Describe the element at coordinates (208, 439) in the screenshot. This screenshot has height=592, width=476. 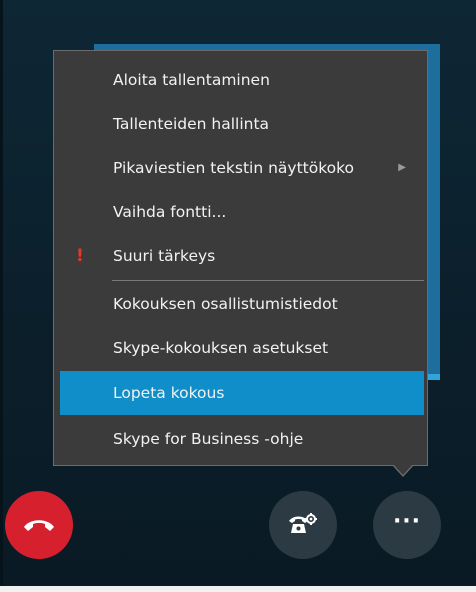
I see `menu-item-label: Skype for Business -ohje` at that location.